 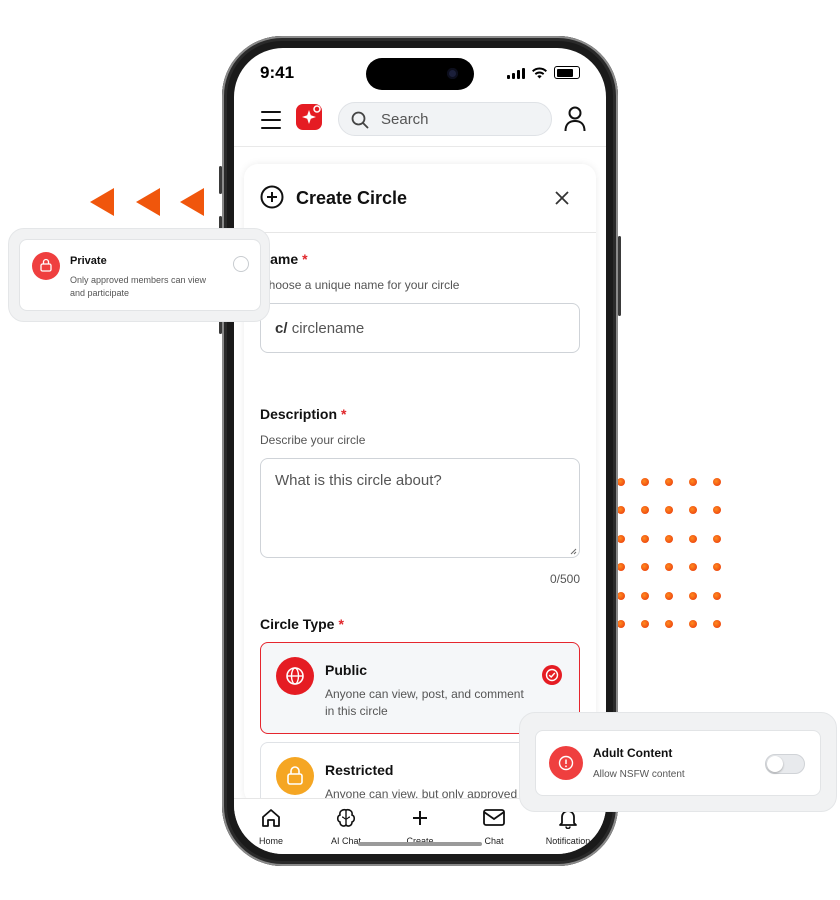 What do you see at coordinates (575, 119) in the screenshot?
I see `profile-icon` at bounding box center [575, 119].